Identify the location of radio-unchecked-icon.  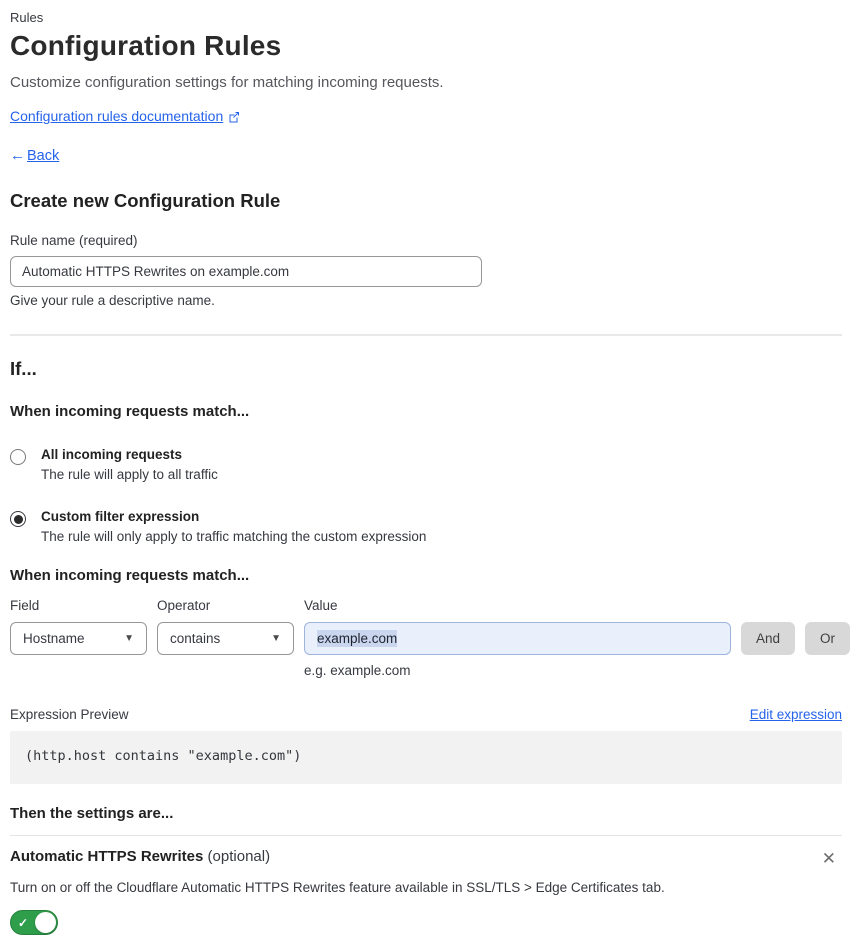
(18, 457).